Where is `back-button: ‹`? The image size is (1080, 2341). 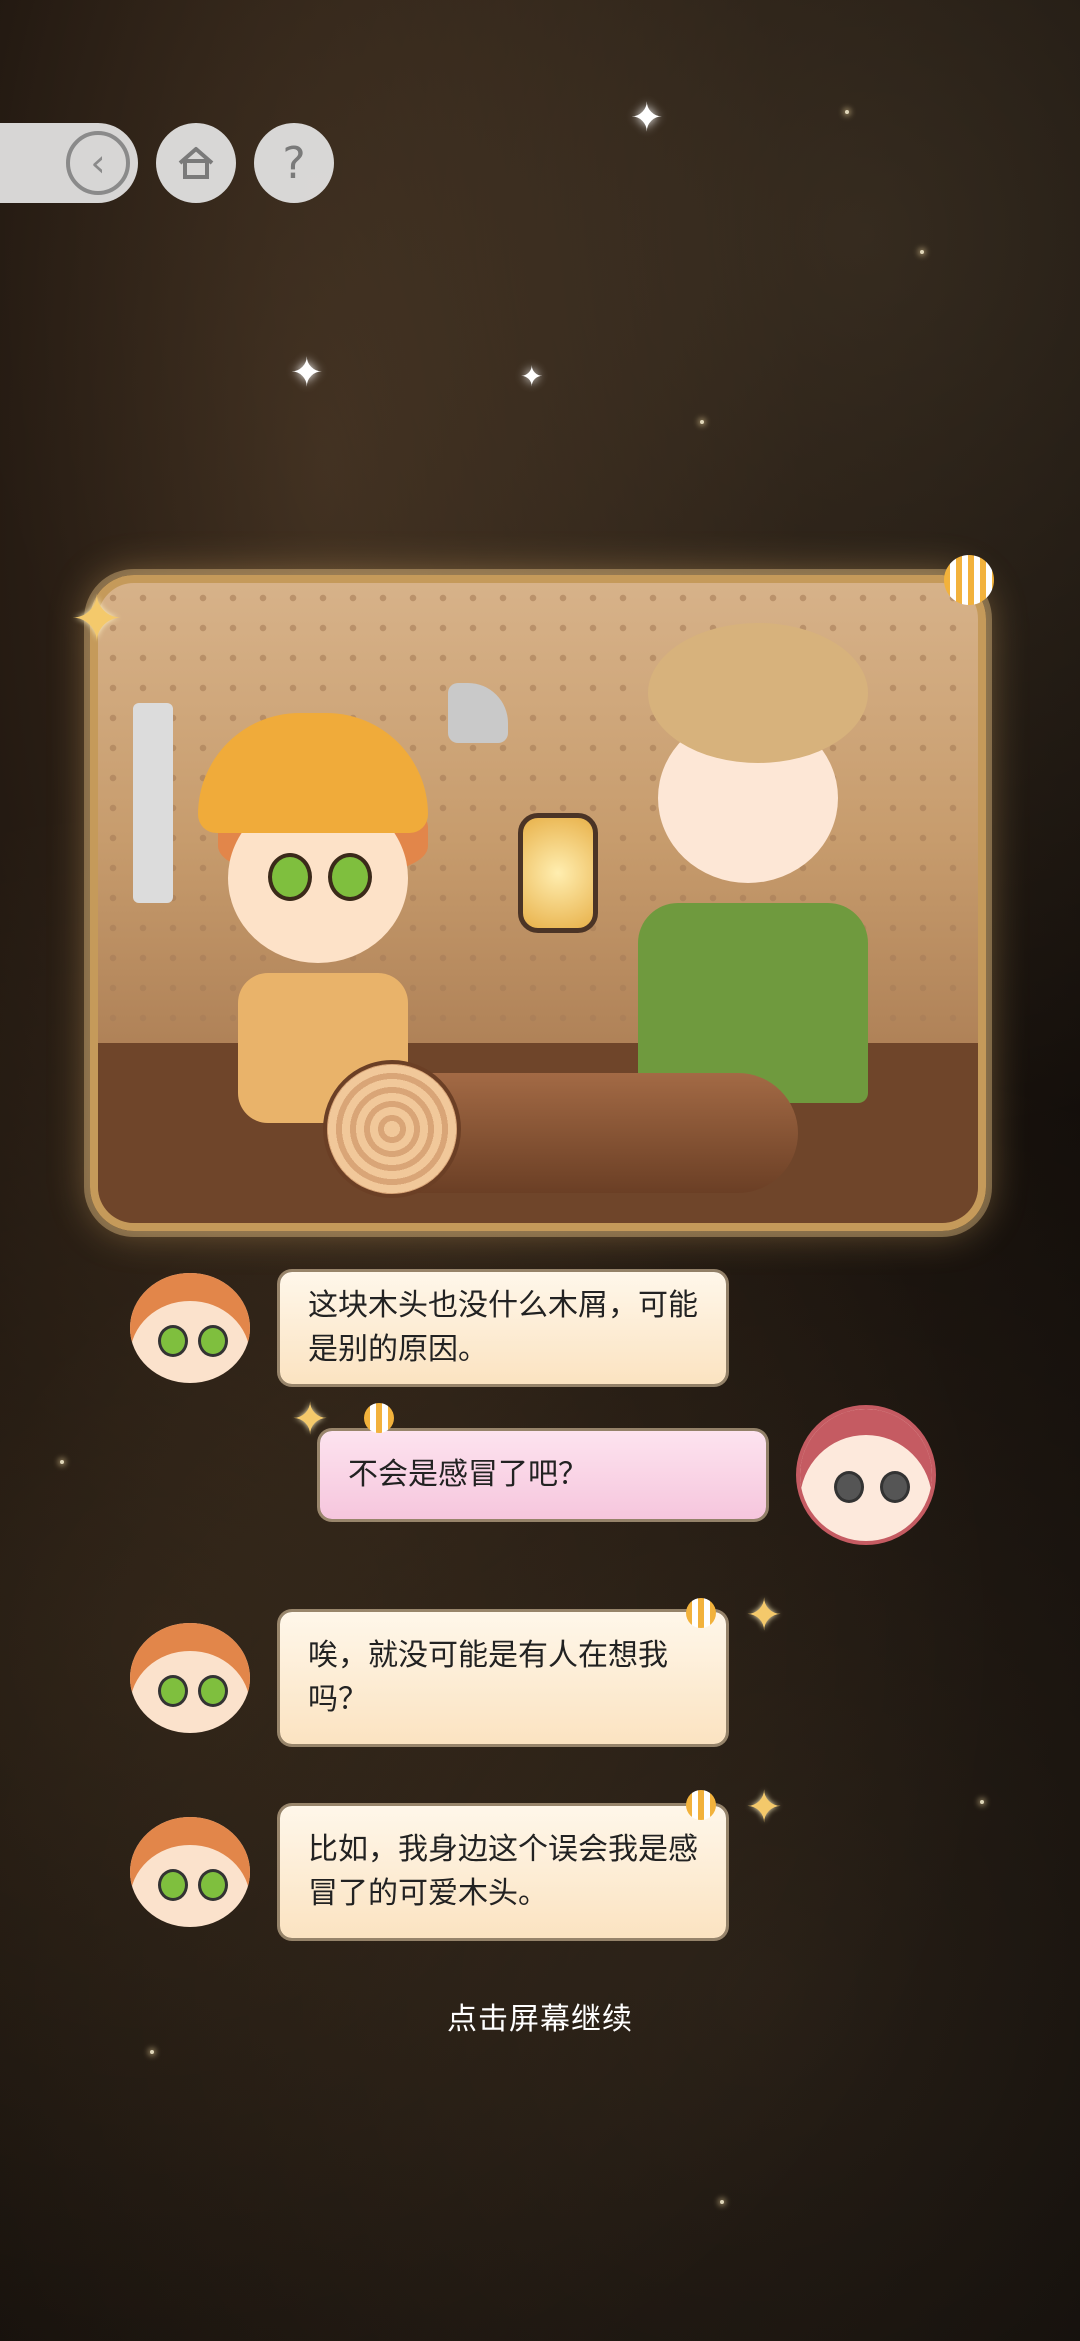
back-button: ‹ is located at coordinates (69, 163).